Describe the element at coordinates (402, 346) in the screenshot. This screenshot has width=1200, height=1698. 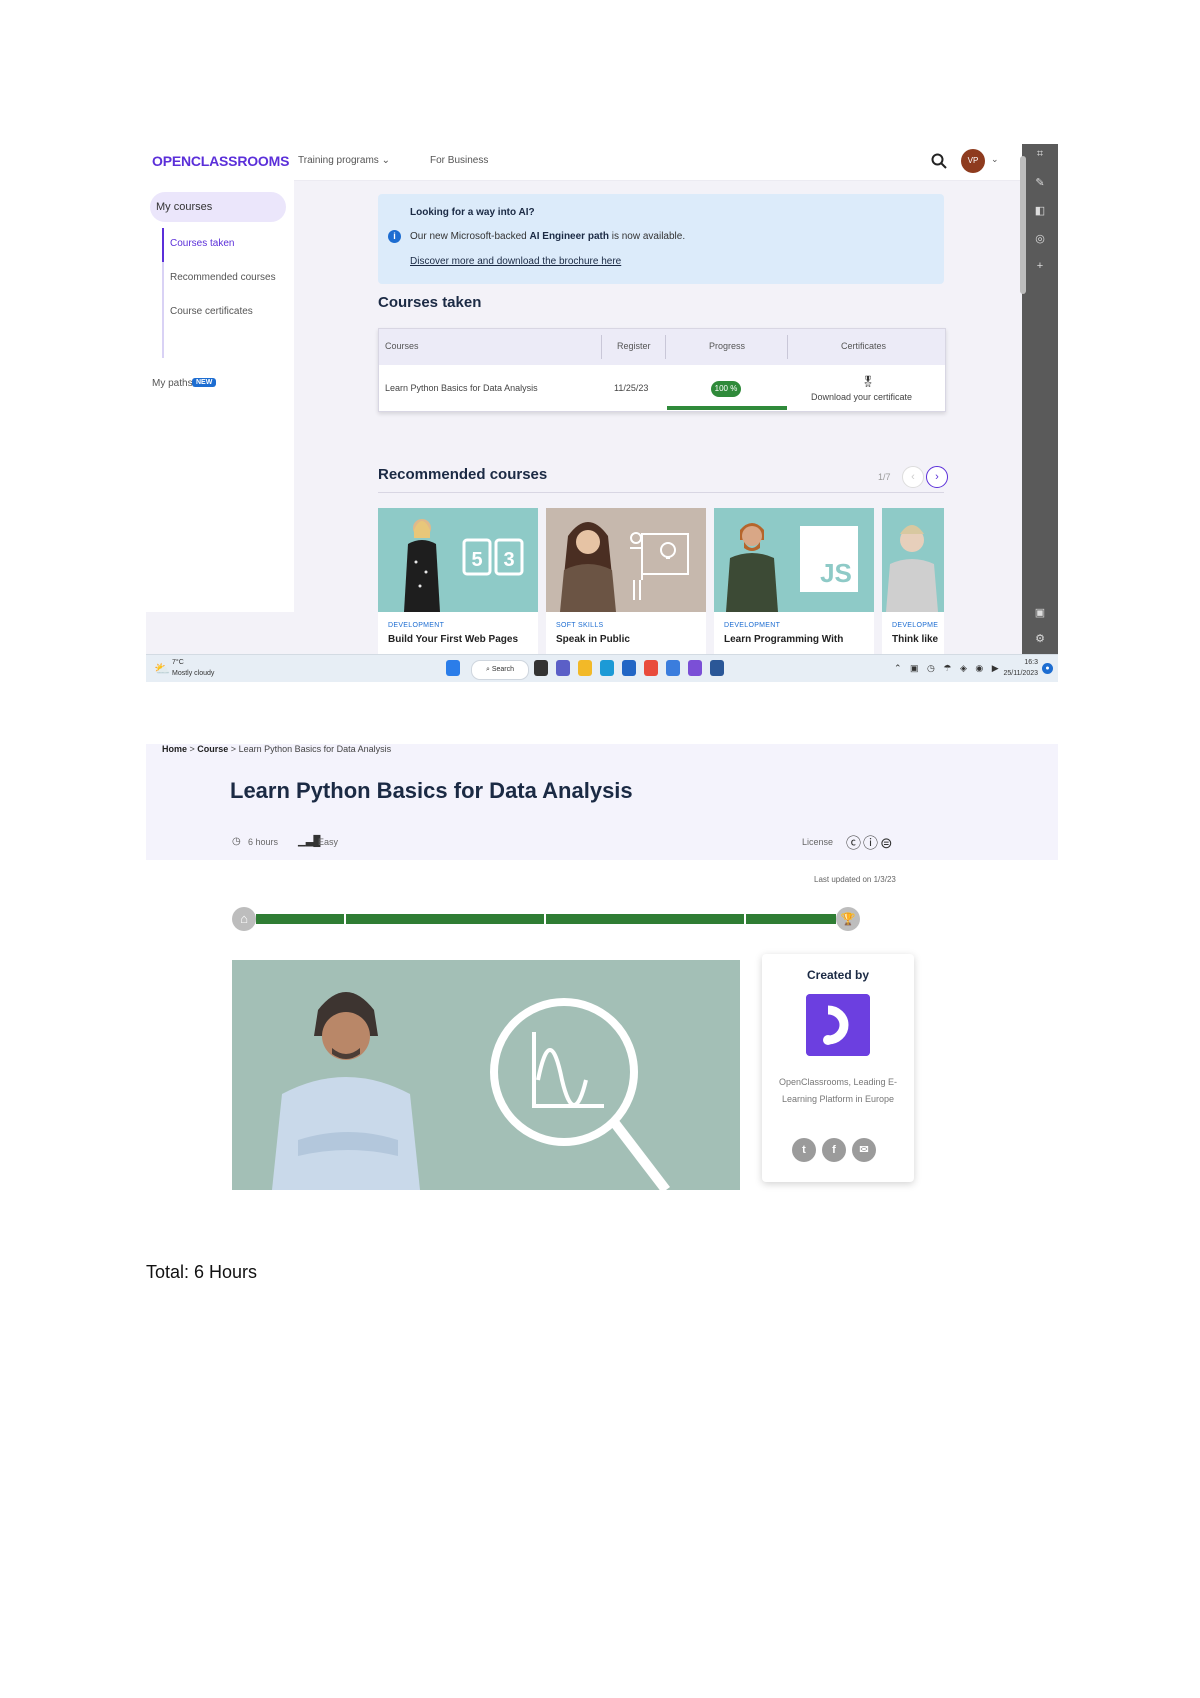
I see `column-header-courses: Courses` at that location.